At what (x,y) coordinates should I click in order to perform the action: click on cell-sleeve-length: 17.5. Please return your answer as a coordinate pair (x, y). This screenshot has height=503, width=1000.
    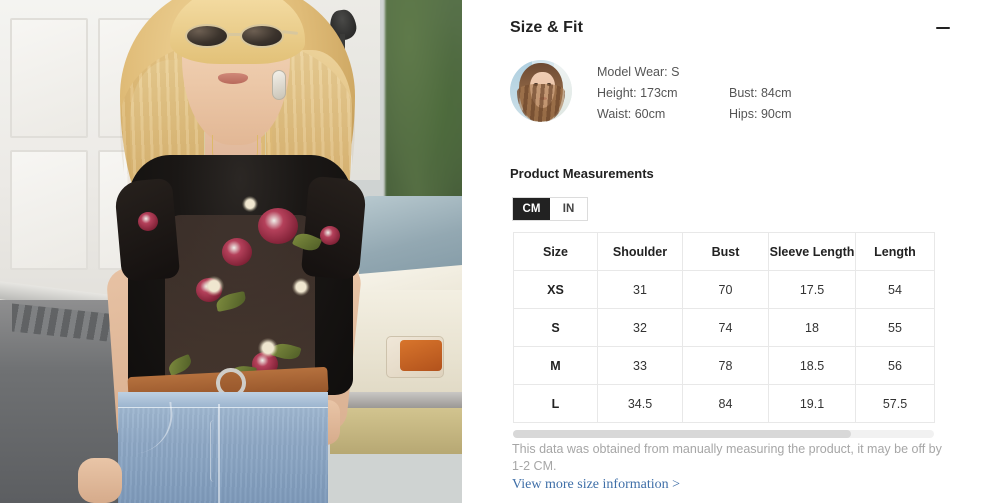
    Looking at the image, I should click on (812, 289).